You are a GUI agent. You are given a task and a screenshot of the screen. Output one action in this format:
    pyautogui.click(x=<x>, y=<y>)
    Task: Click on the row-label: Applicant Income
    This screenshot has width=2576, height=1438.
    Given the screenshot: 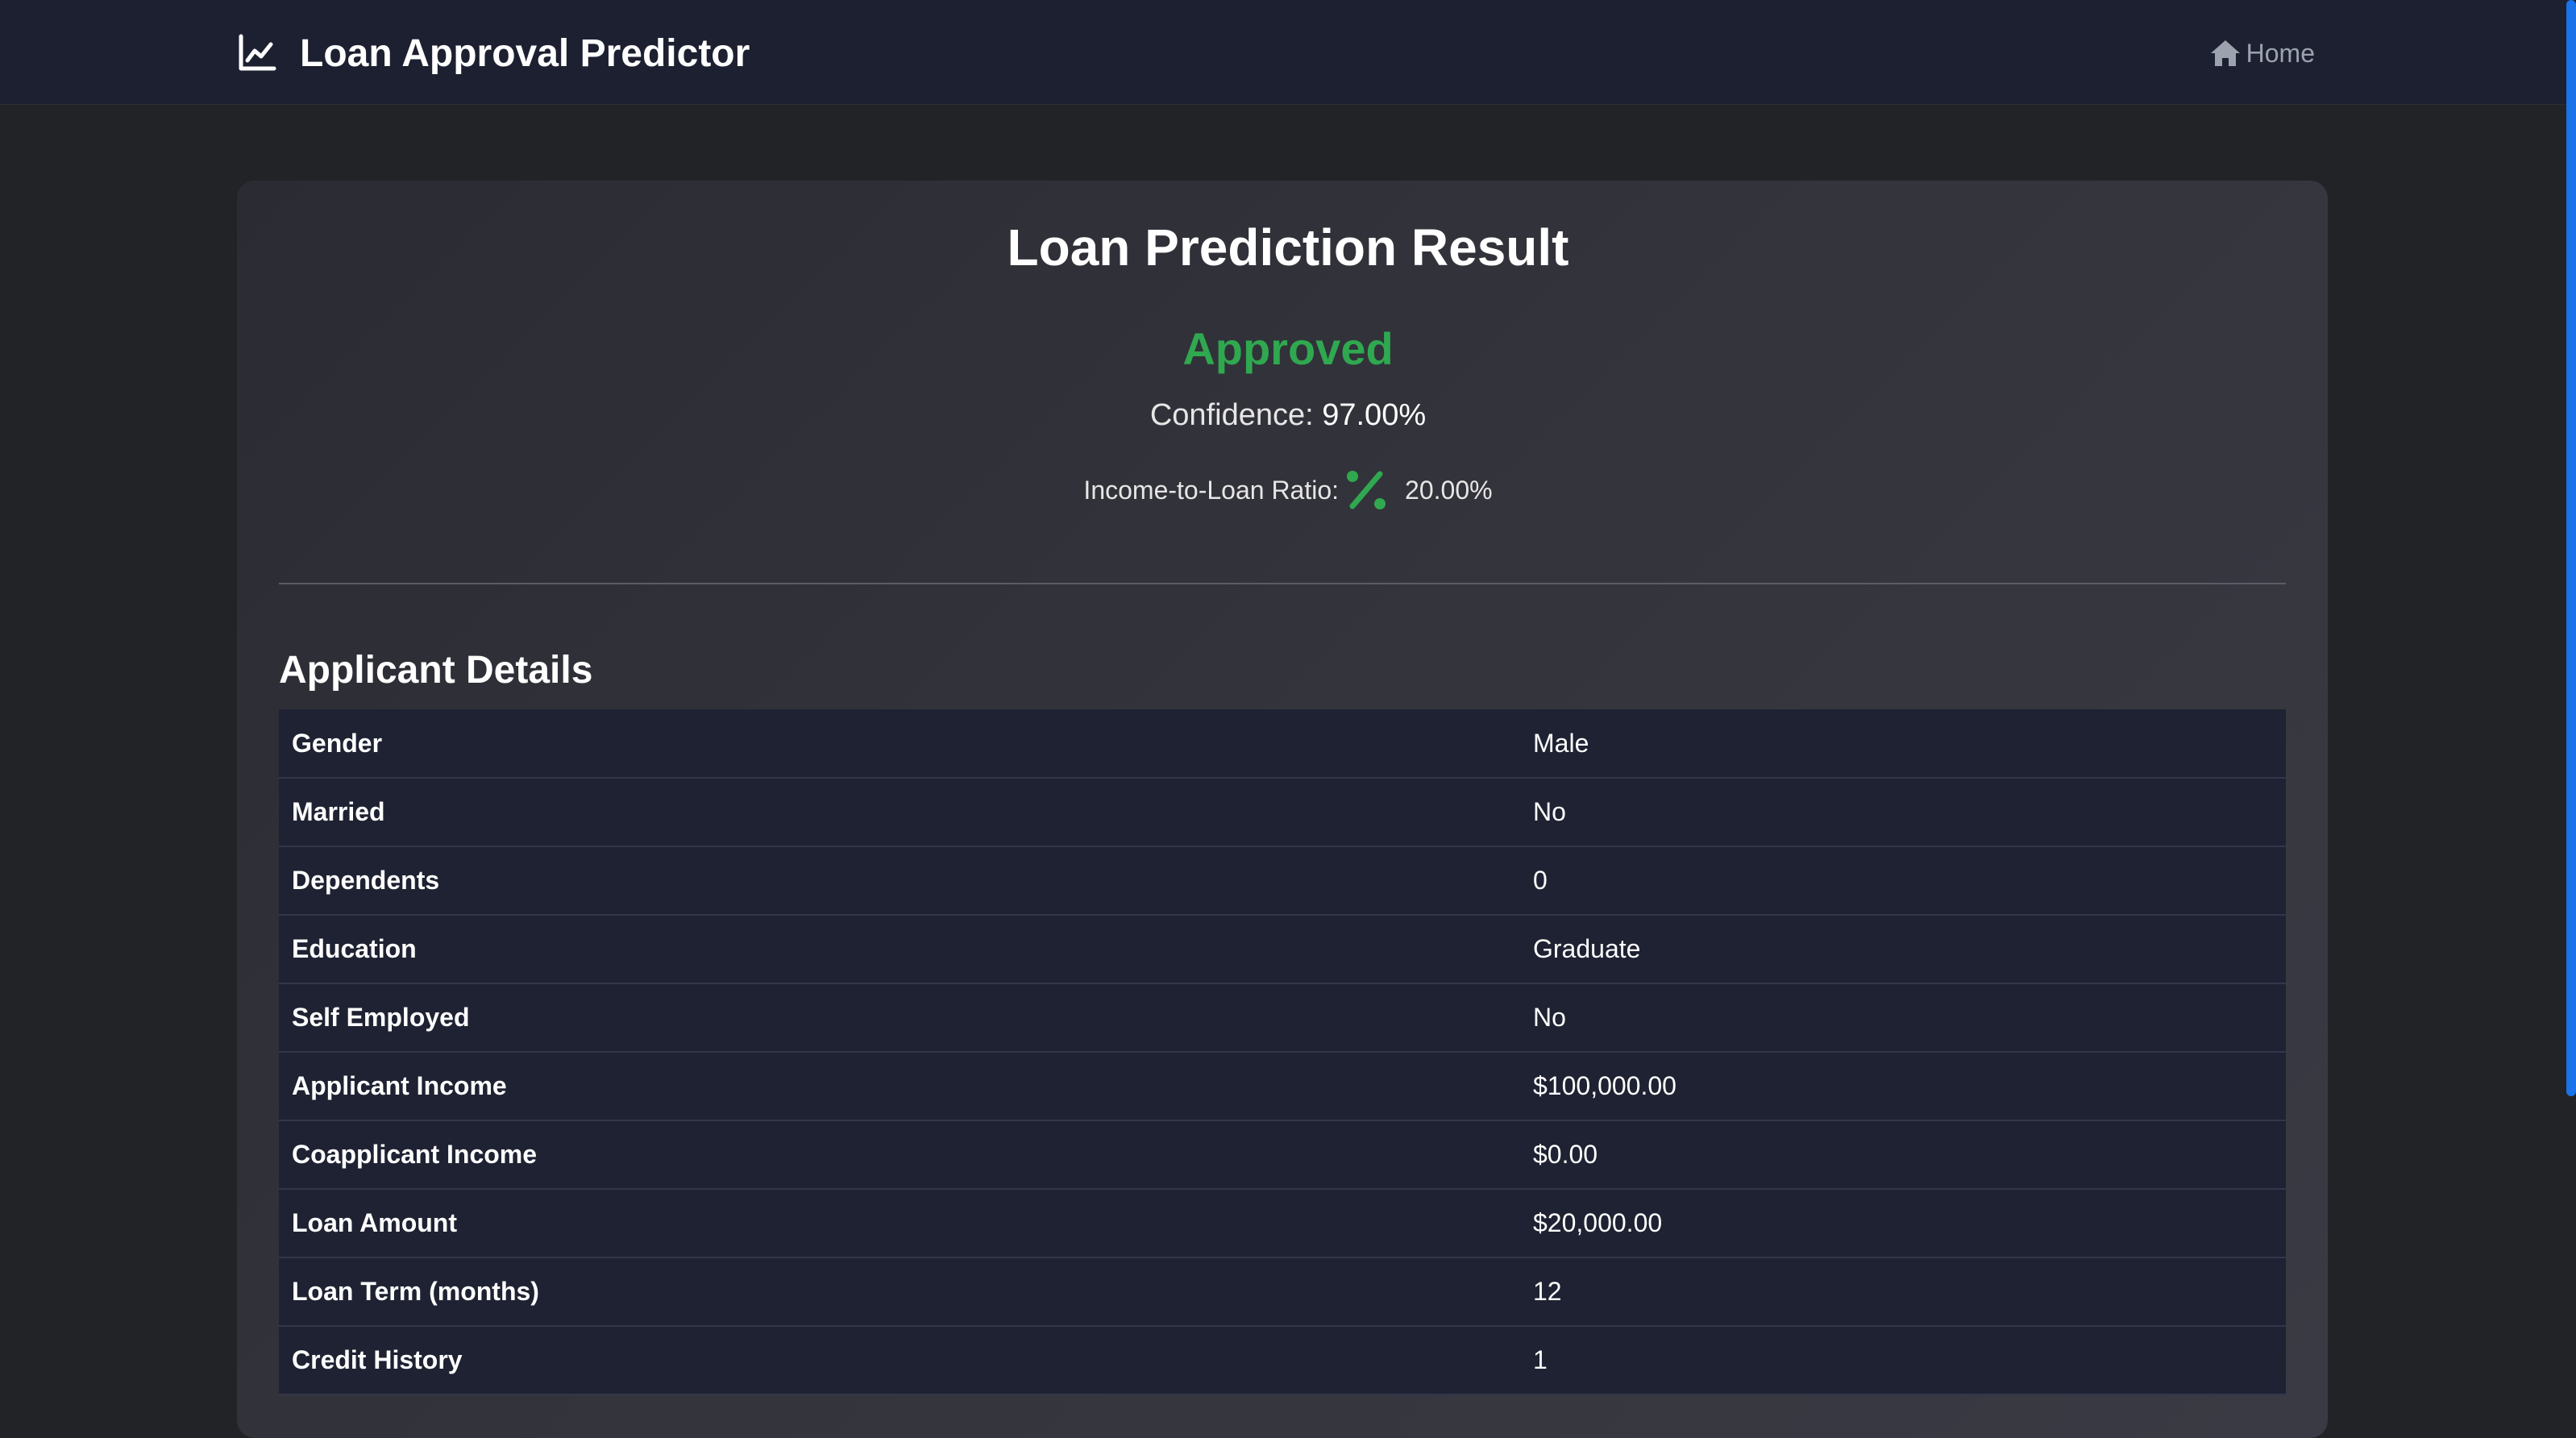 What is the action you would take?
    pyautogui.click(x=399, y=1085)
    